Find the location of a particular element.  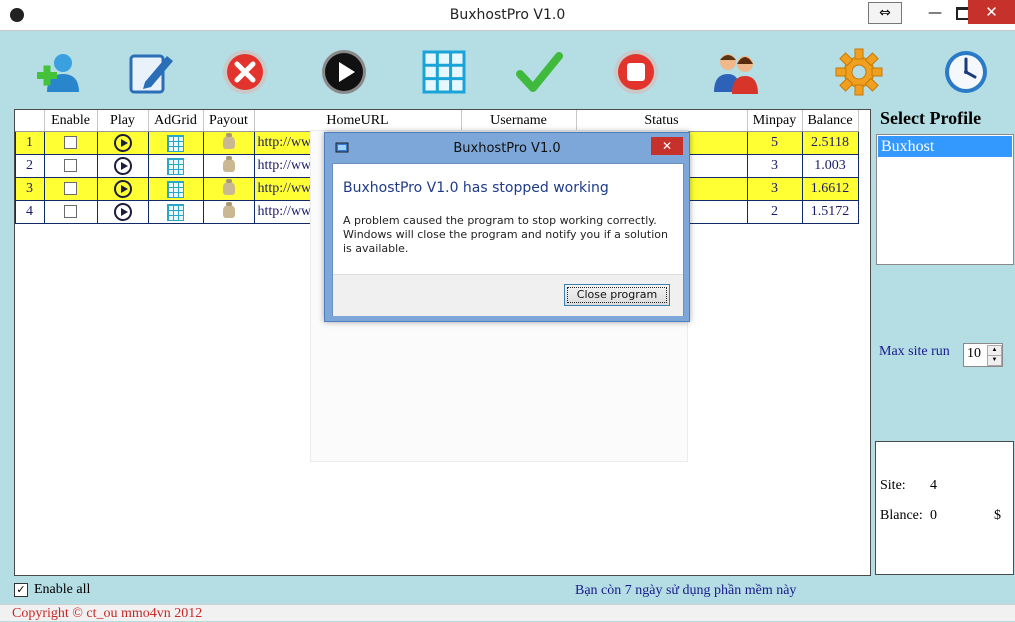

settings-button is located at coordinates (859, 72).